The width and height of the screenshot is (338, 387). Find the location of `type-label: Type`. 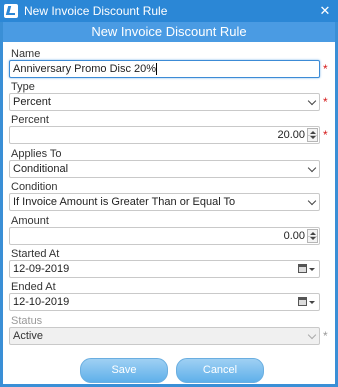

type-label: Type is located at coordinates (23, 87).